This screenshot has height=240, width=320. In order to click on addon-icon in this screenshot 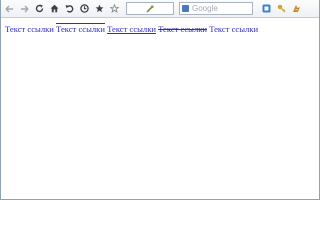, I will do `click(296, 9)`.